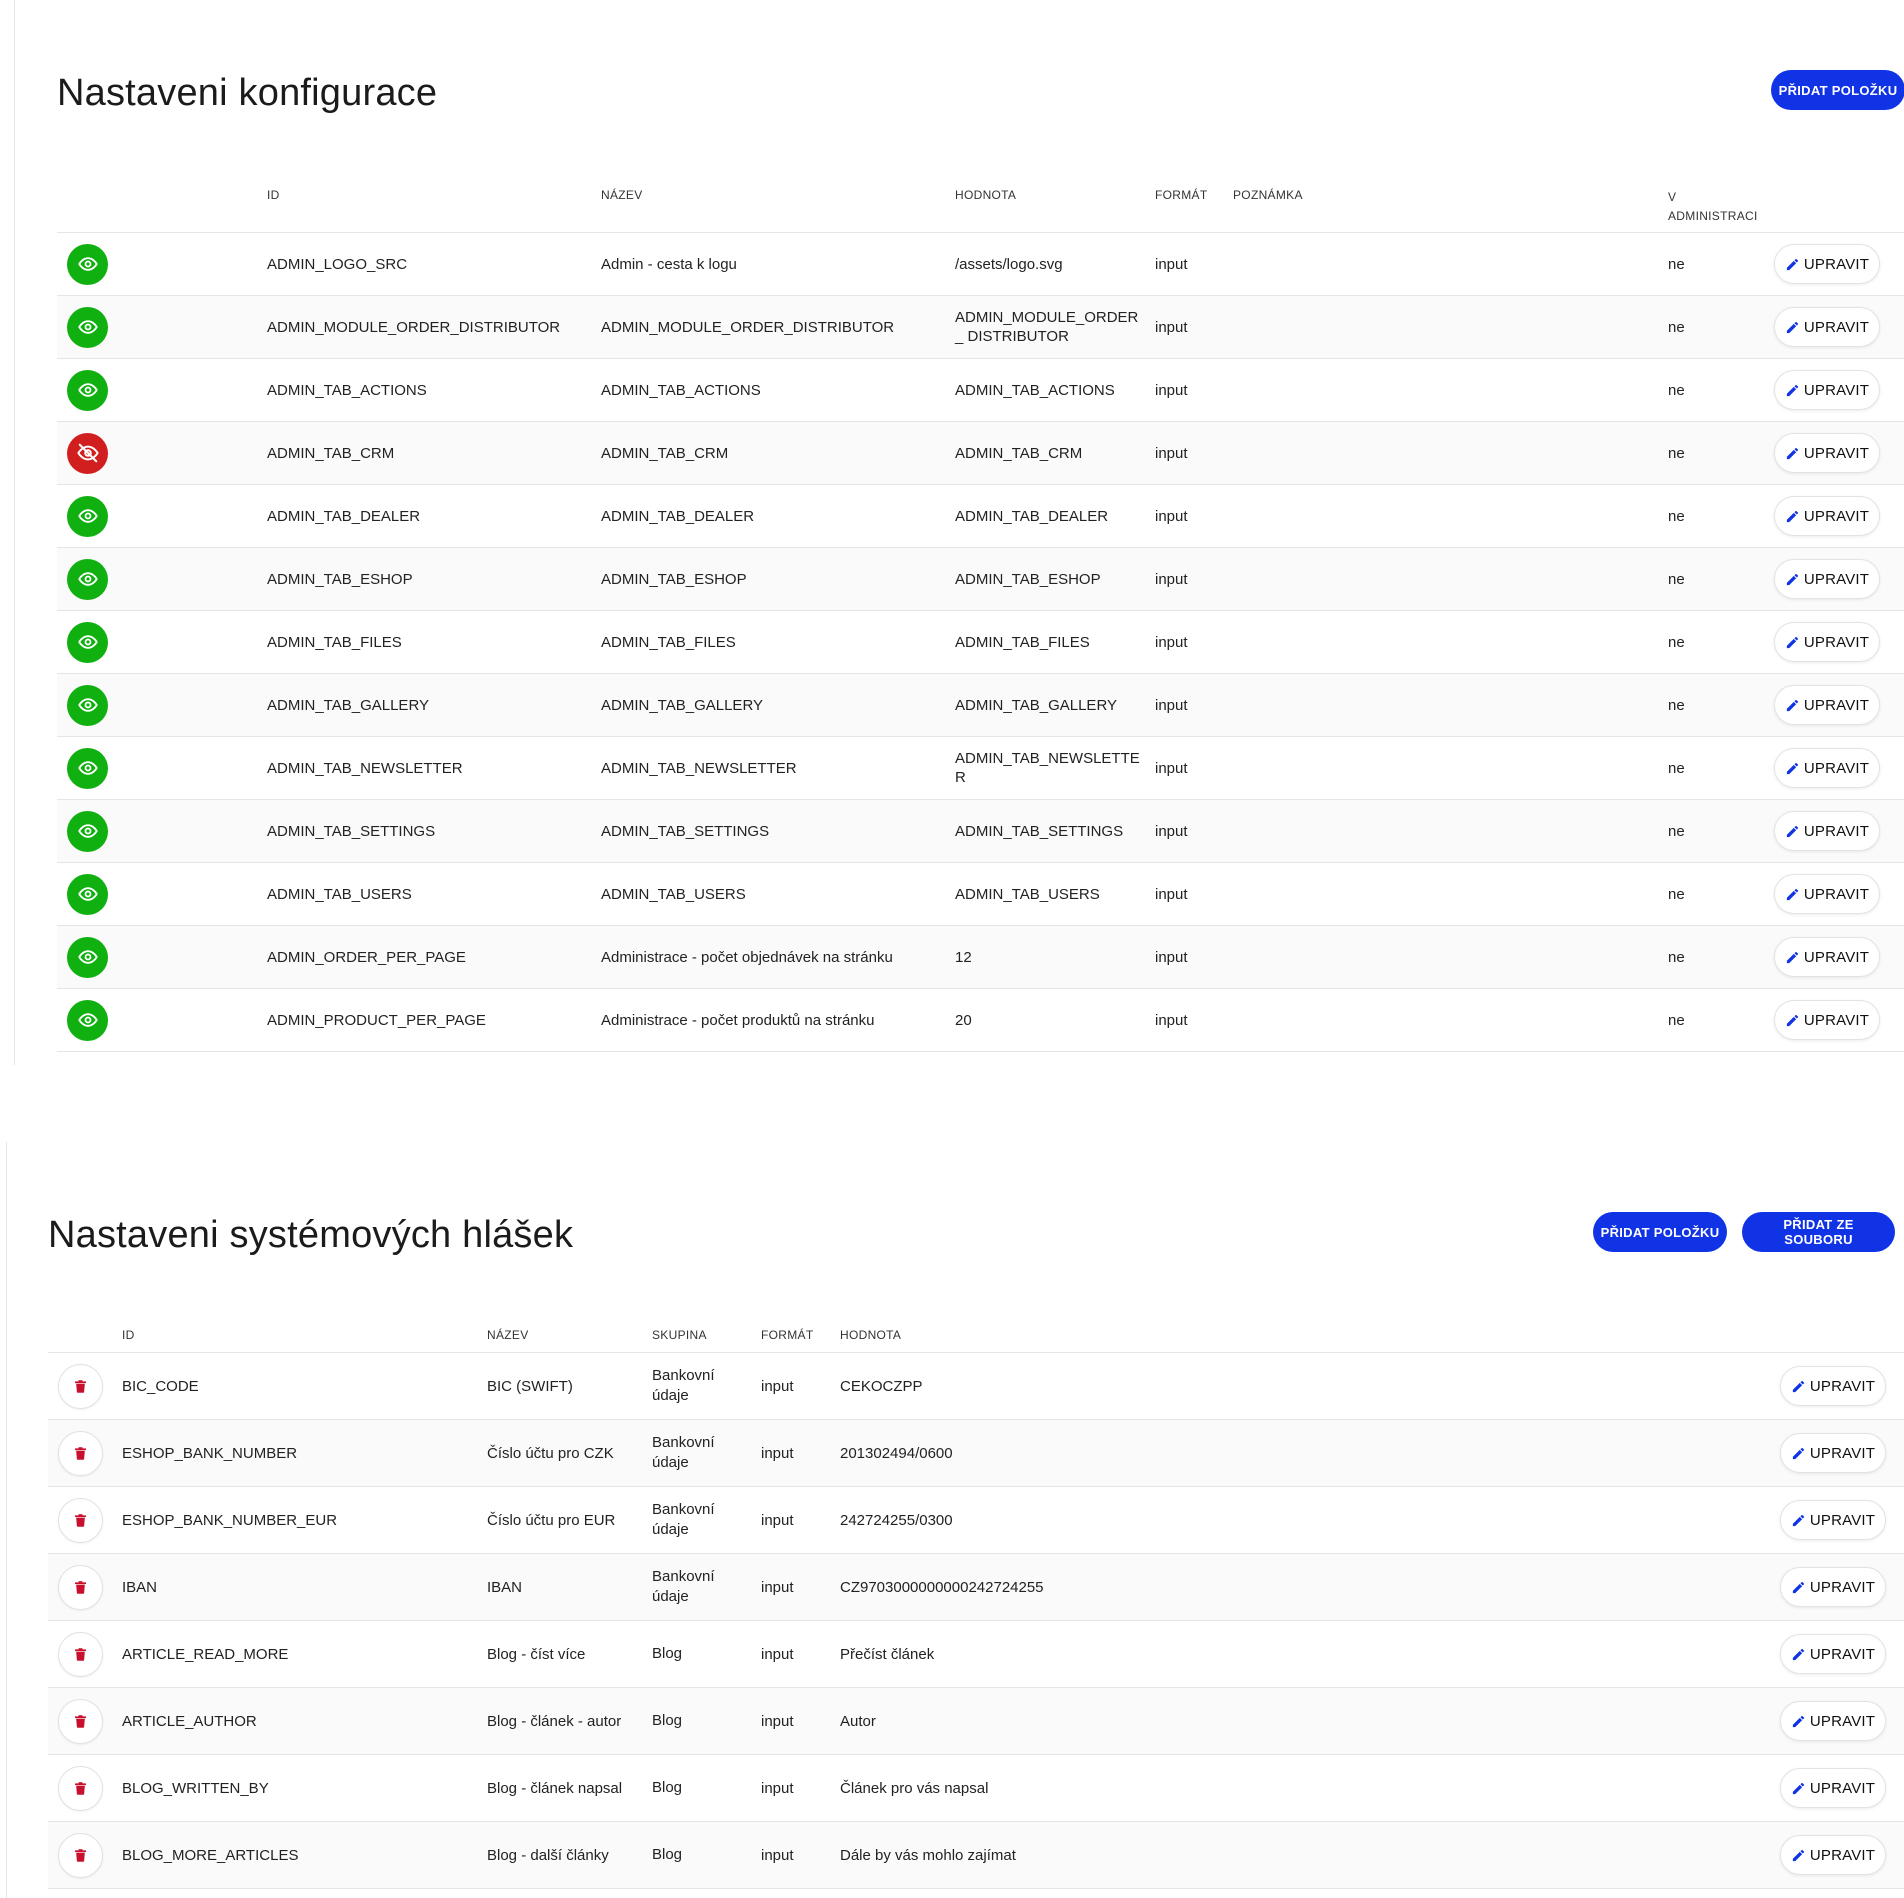  I want to click on cell-name: Admin - cesta k logu, so click(772, 264).